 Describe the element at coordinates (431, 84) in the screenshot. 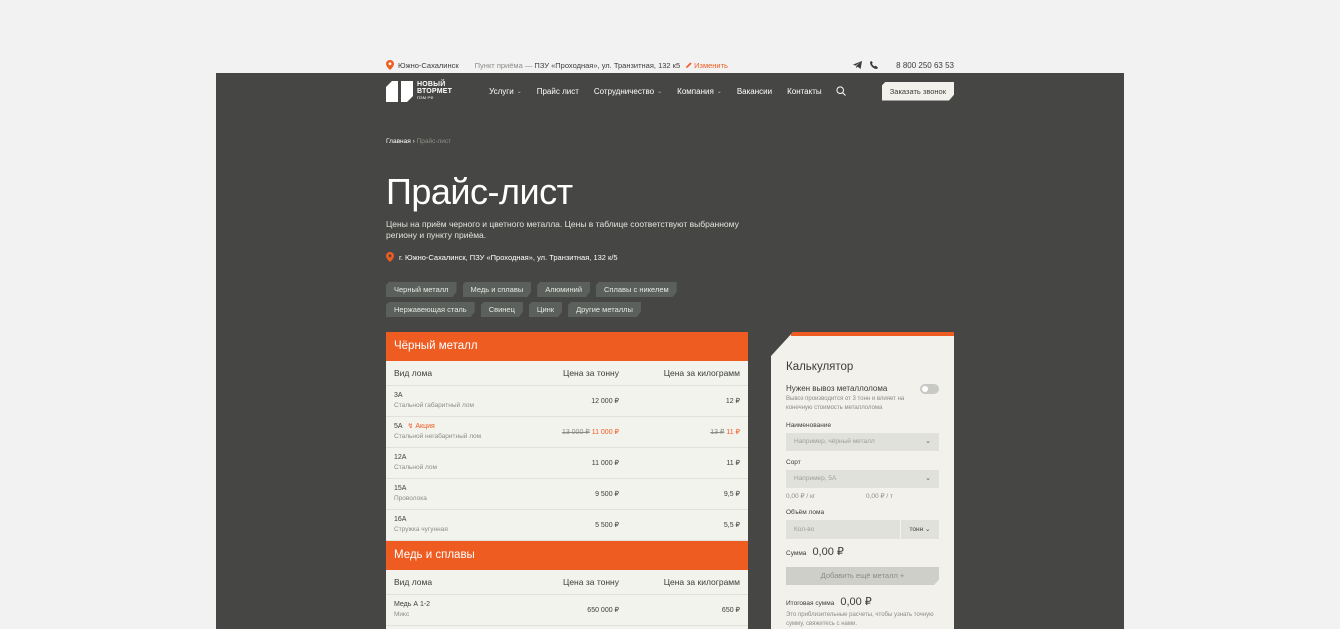

I see `logo-line1: НОВЫЙ` at that location.